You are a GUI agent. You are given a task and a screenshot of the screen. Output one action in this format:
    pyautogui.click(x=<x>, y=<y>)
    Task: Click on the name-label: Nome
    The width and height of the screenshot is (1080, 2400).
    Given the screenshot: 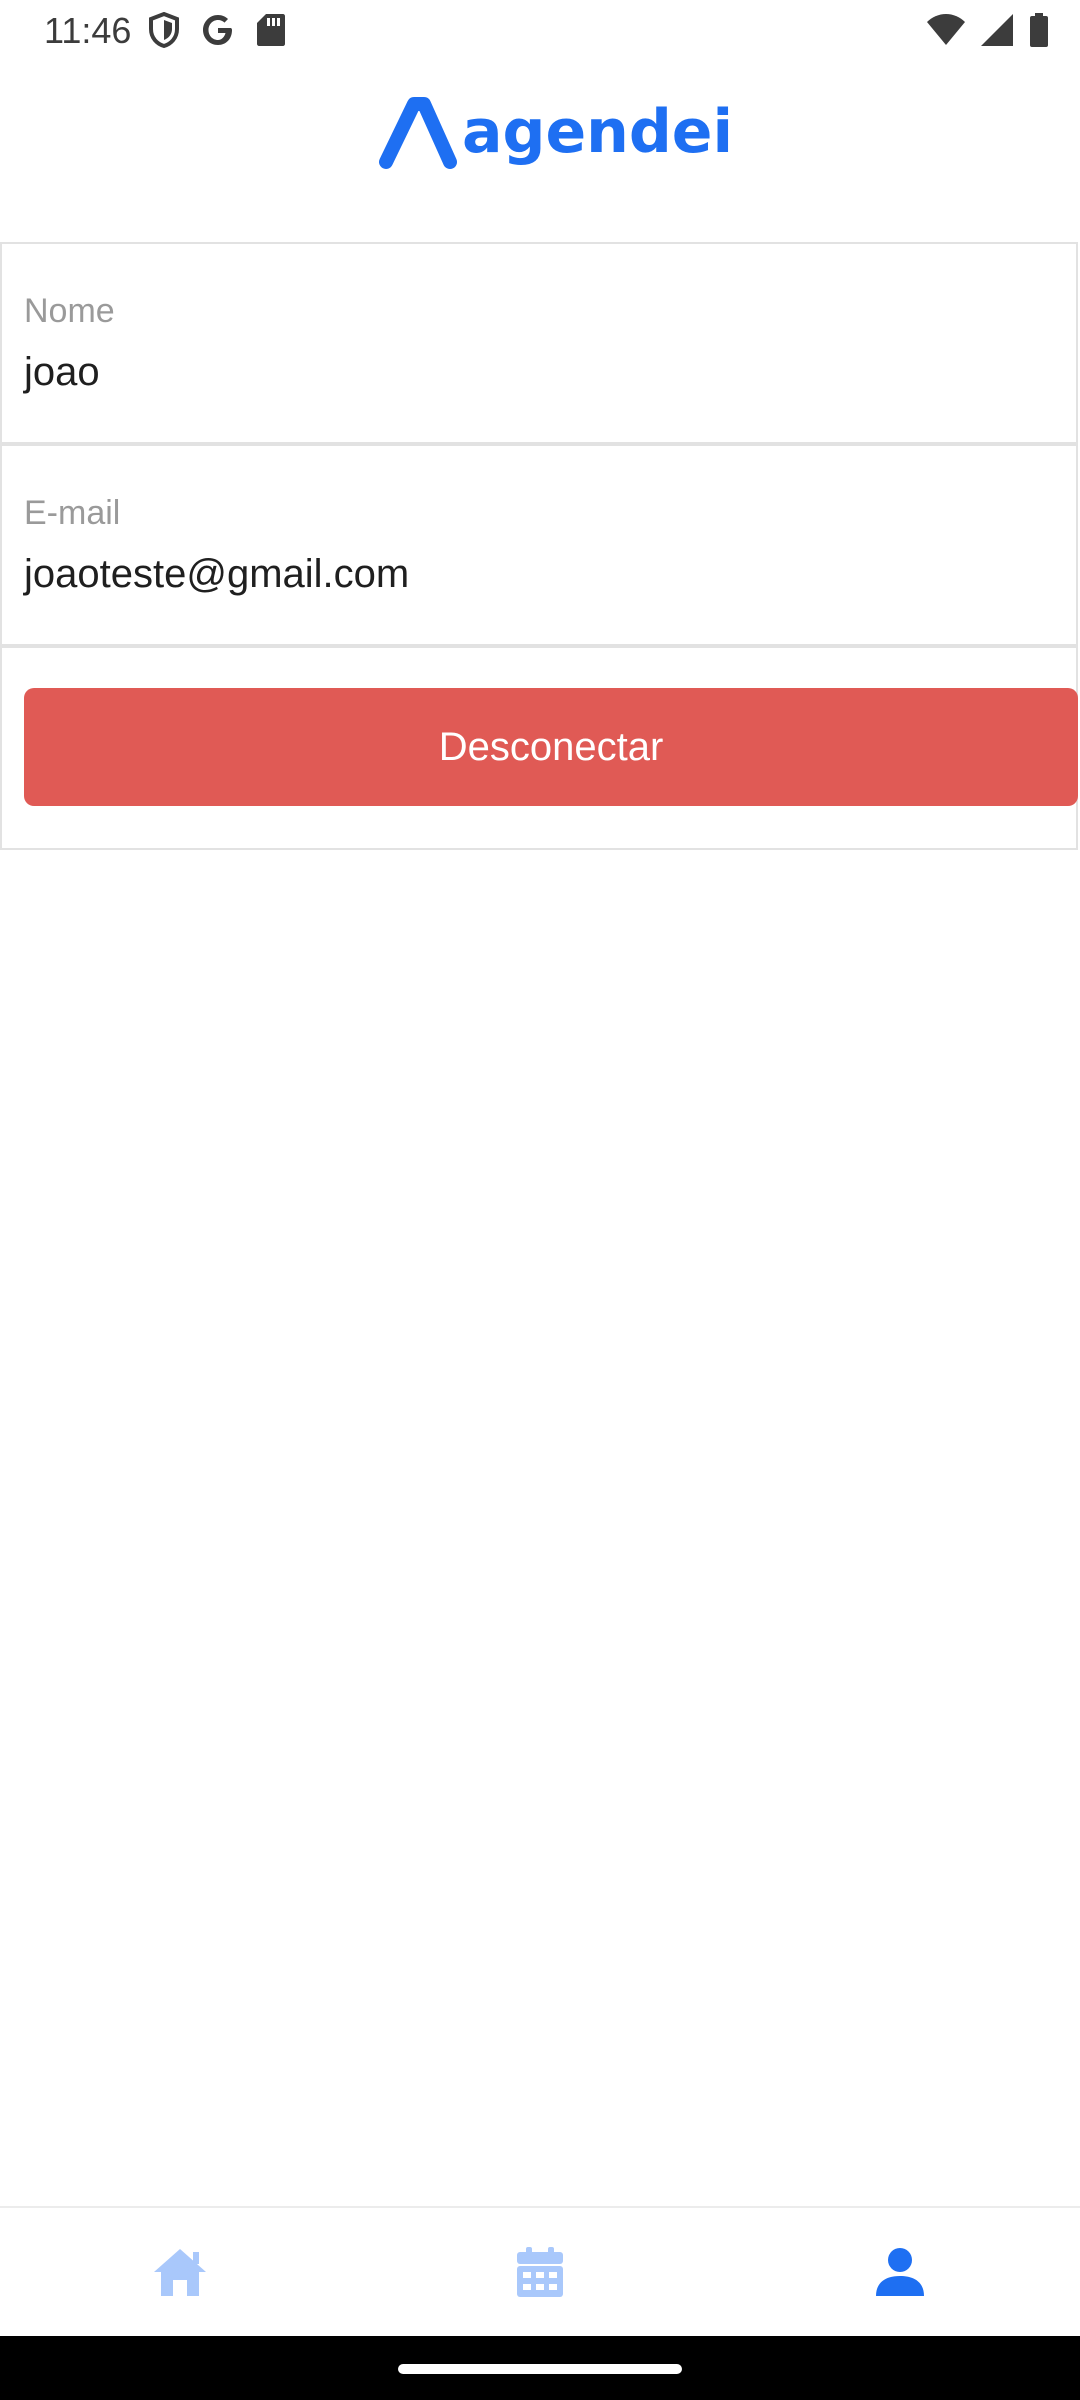 What is the action you would take?
    pyautogui.click(x=69, y=311)
    